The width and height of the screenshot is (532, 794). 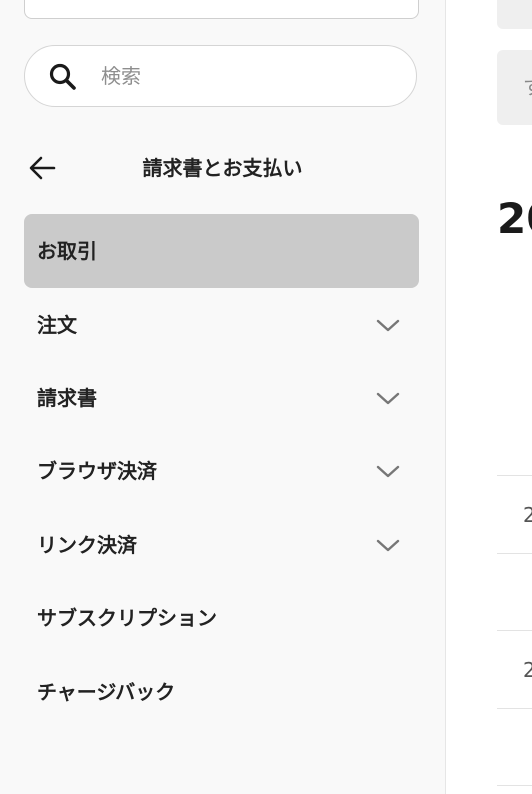 I want to click on nav-item-label: 請求書, so click(x=67, y=398).